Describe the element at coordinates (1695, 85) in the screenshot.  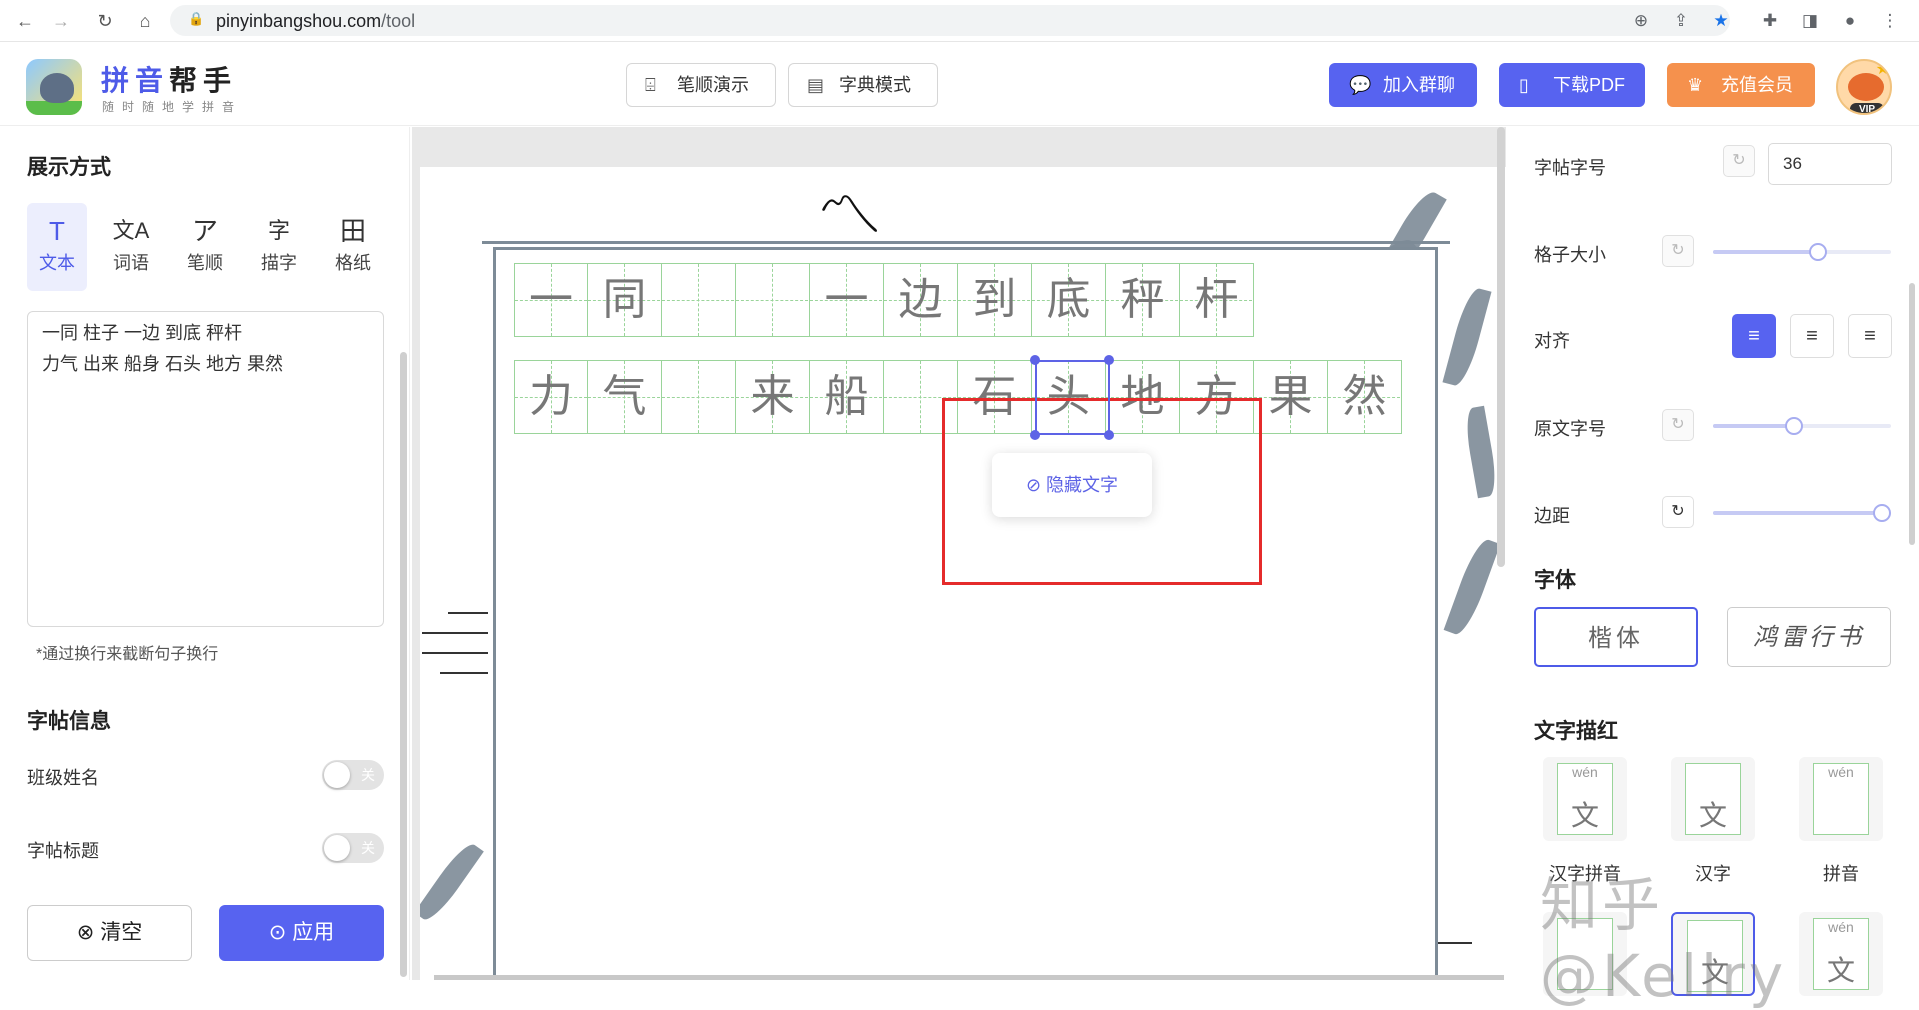
I see `crown-icon: ♛` at that location.